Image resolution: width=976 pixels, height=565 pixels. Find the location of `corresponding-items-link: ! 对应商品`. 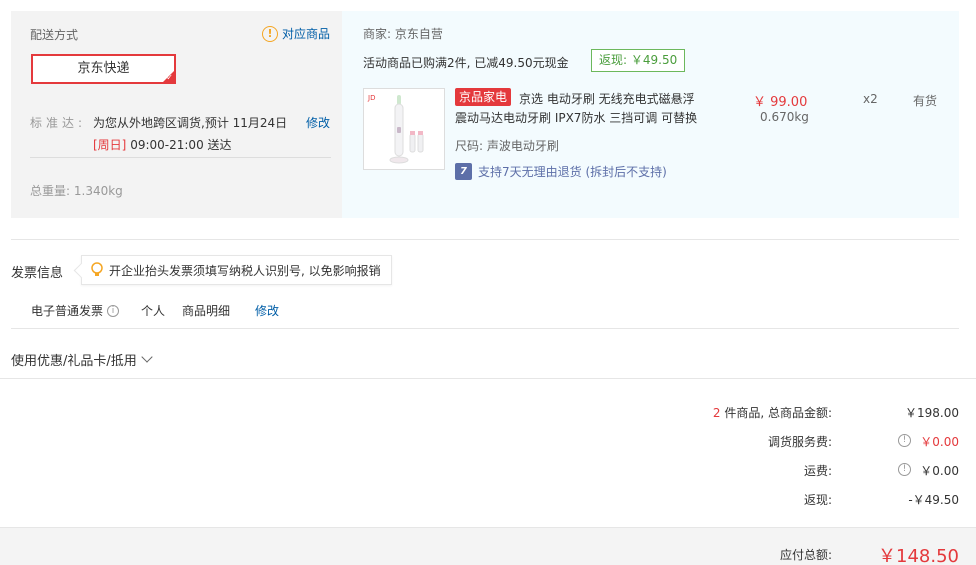

corresponding-items-link: ! 对应商品 is located at coordinates (295, 33).